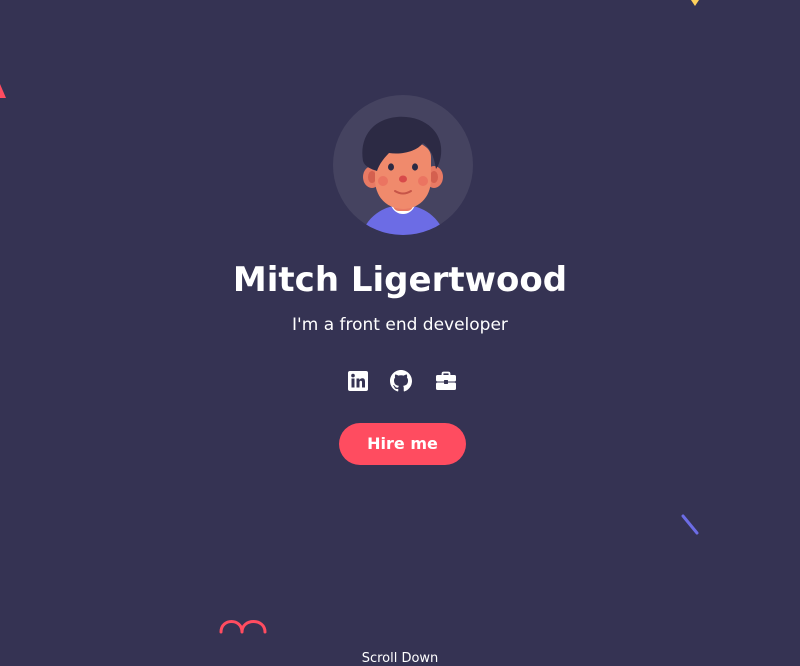 The height and width of the screenshot is (666, 800). I want to click on github-icon, so click(401, 381).